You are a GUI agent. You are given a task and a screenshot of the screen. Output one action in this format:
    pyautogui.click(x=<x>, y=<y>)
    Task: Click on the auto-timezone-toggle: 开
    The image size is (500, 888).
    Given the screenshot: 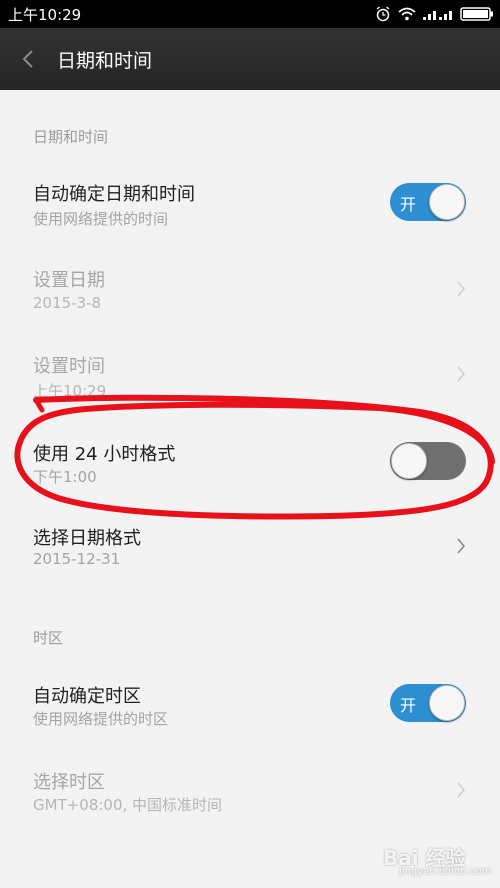 What is the action you would take?
    pyautogui.click(x=428, y=703)
    